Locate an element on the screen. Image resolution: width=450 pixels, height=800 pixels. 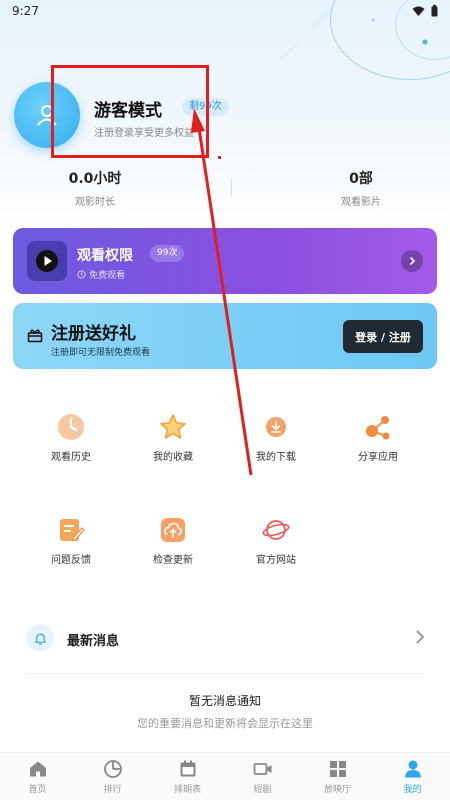
nav-label: 首页 is located at coordinates (37, 789).